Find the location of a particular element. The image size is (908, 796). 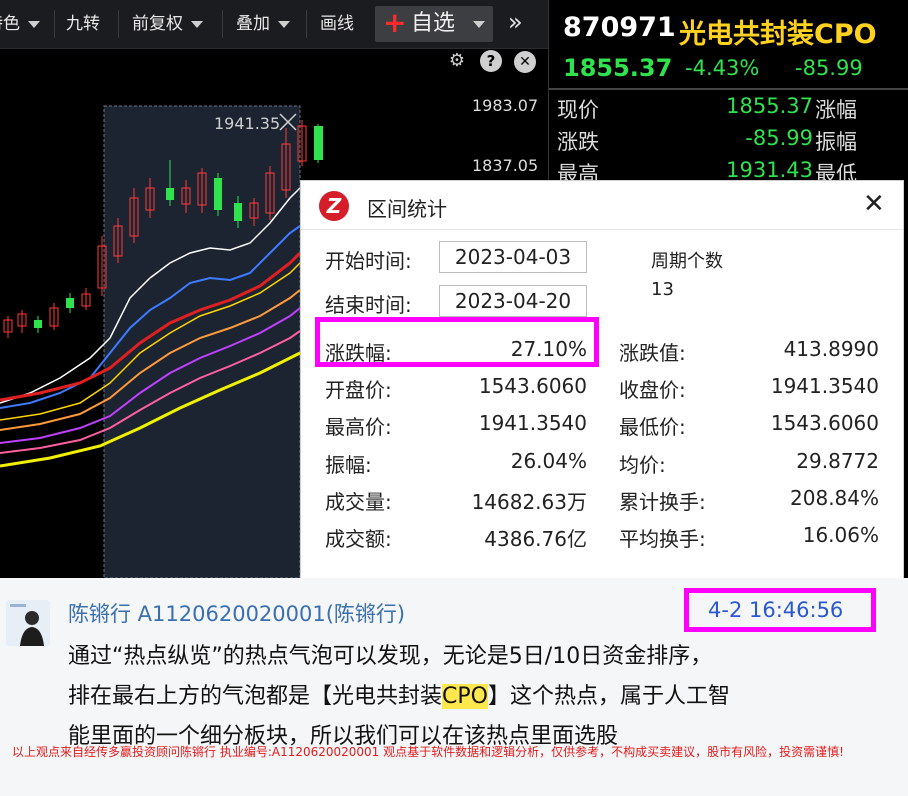

jiuzhuan-button: 九转 is located at coordinates (83, 24).